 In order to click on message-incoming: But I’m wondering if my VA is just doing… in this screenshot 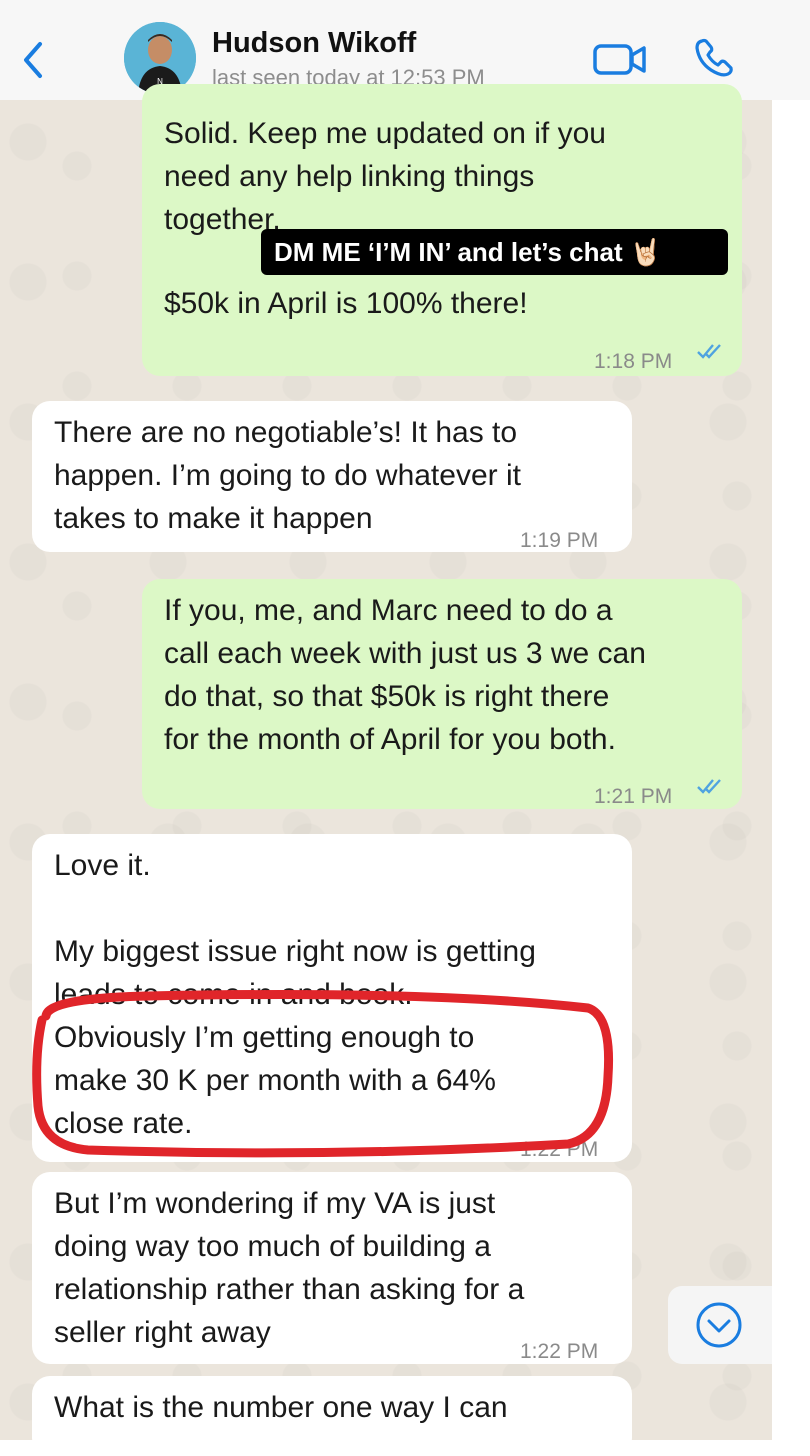, I will do `click(332, 1268)`.